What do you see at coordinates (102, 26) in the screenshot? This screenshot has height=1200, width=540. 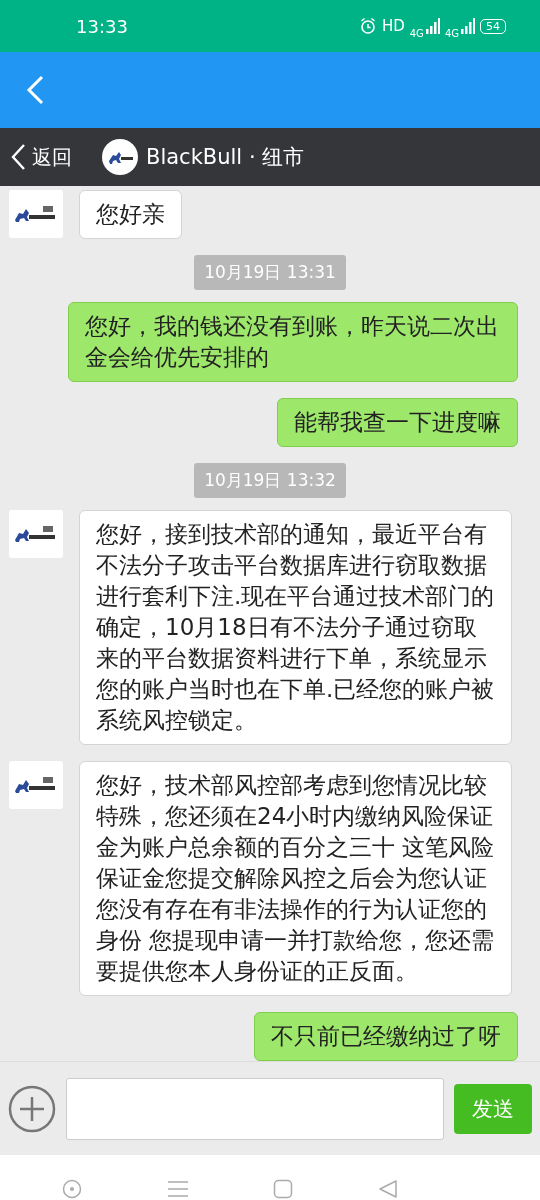 I see `status-time: 13:33` at bounding box center [102, 26].